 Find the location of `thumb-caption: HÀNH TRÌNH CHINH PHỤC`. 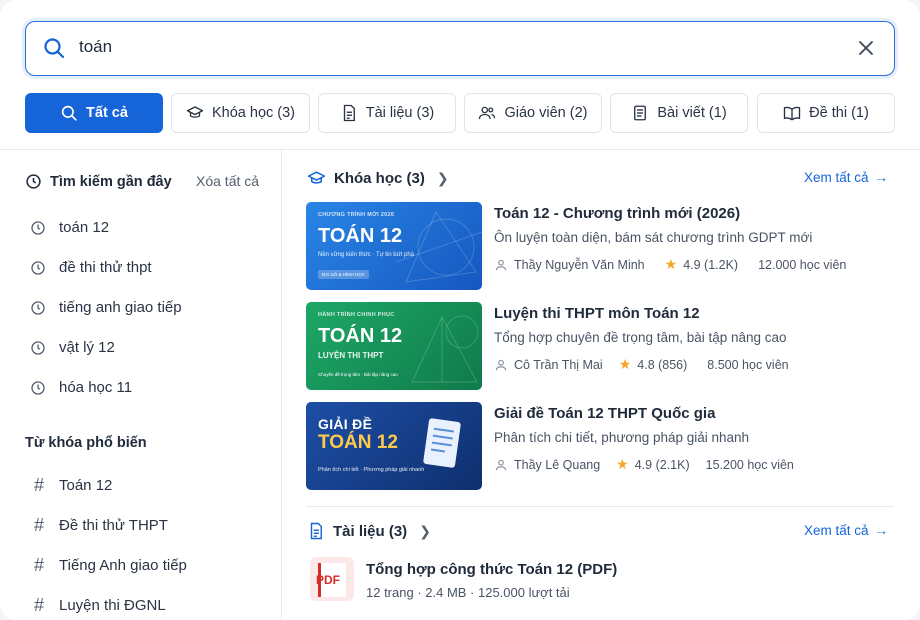

thumb-caption: HÀNH TRÌNH CHINH PHỤC is located at coordinates (356, 315).